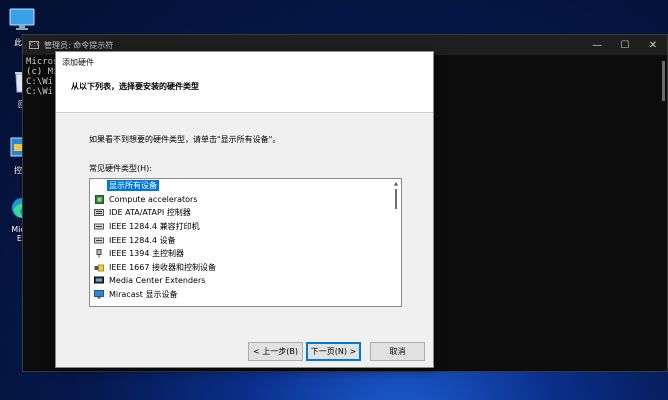 This screenshot has width=668, height=400. I want to click on firewire-plug-icon, so click(99, 253).